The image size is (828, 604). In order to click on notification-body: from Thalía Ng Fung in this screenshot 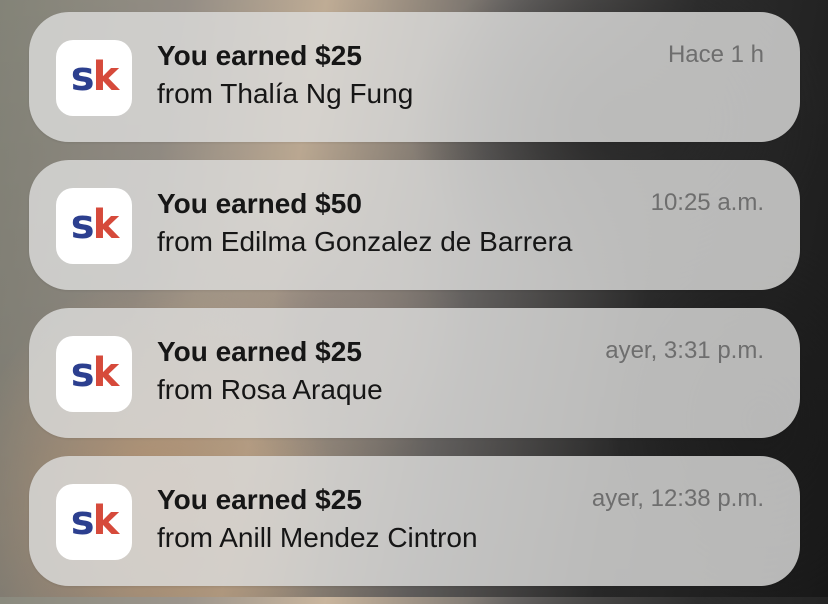, I will do `click(285, 93)`.